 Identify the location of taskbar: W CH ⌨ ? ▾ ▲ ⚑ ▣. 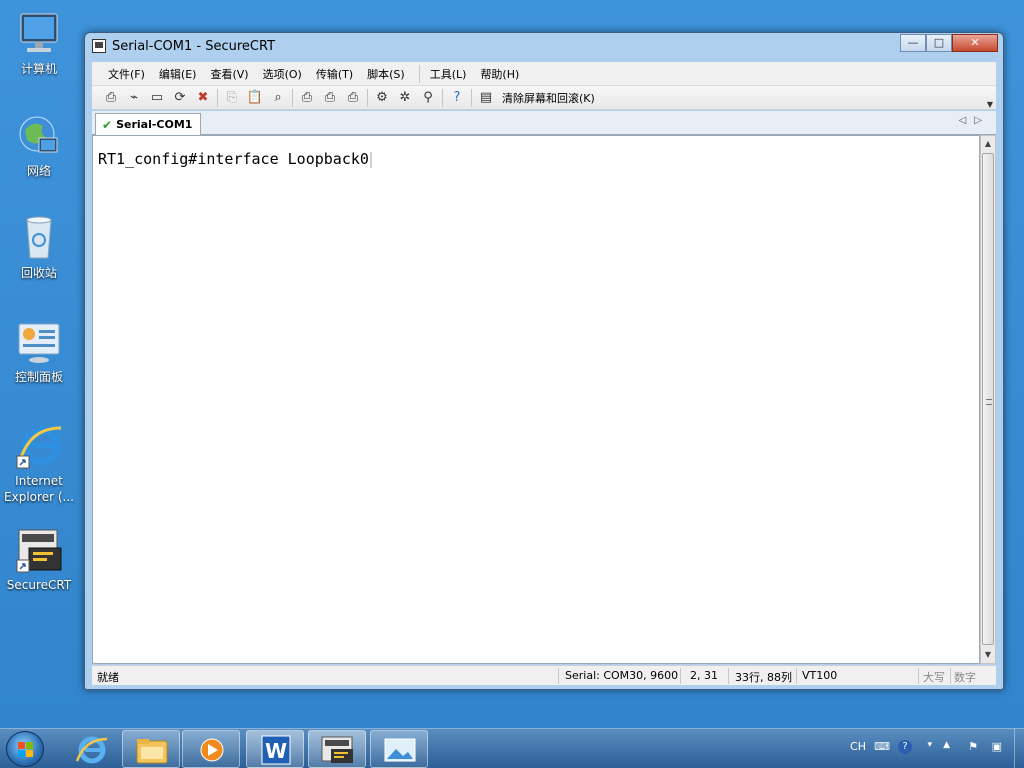
(512, 748).